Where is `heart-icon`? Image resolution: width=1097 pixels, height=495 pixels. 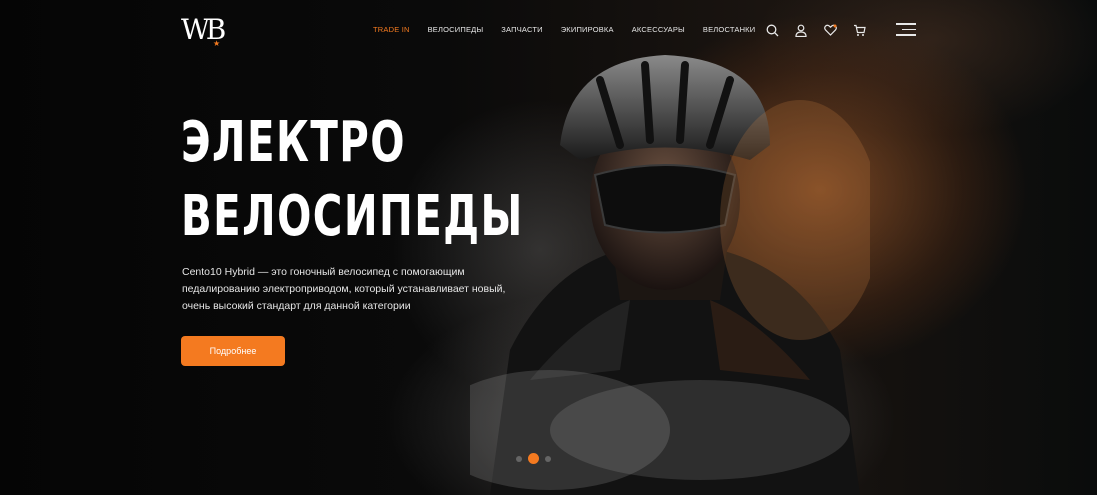
heart-icon is located at coordinates (830, 30).